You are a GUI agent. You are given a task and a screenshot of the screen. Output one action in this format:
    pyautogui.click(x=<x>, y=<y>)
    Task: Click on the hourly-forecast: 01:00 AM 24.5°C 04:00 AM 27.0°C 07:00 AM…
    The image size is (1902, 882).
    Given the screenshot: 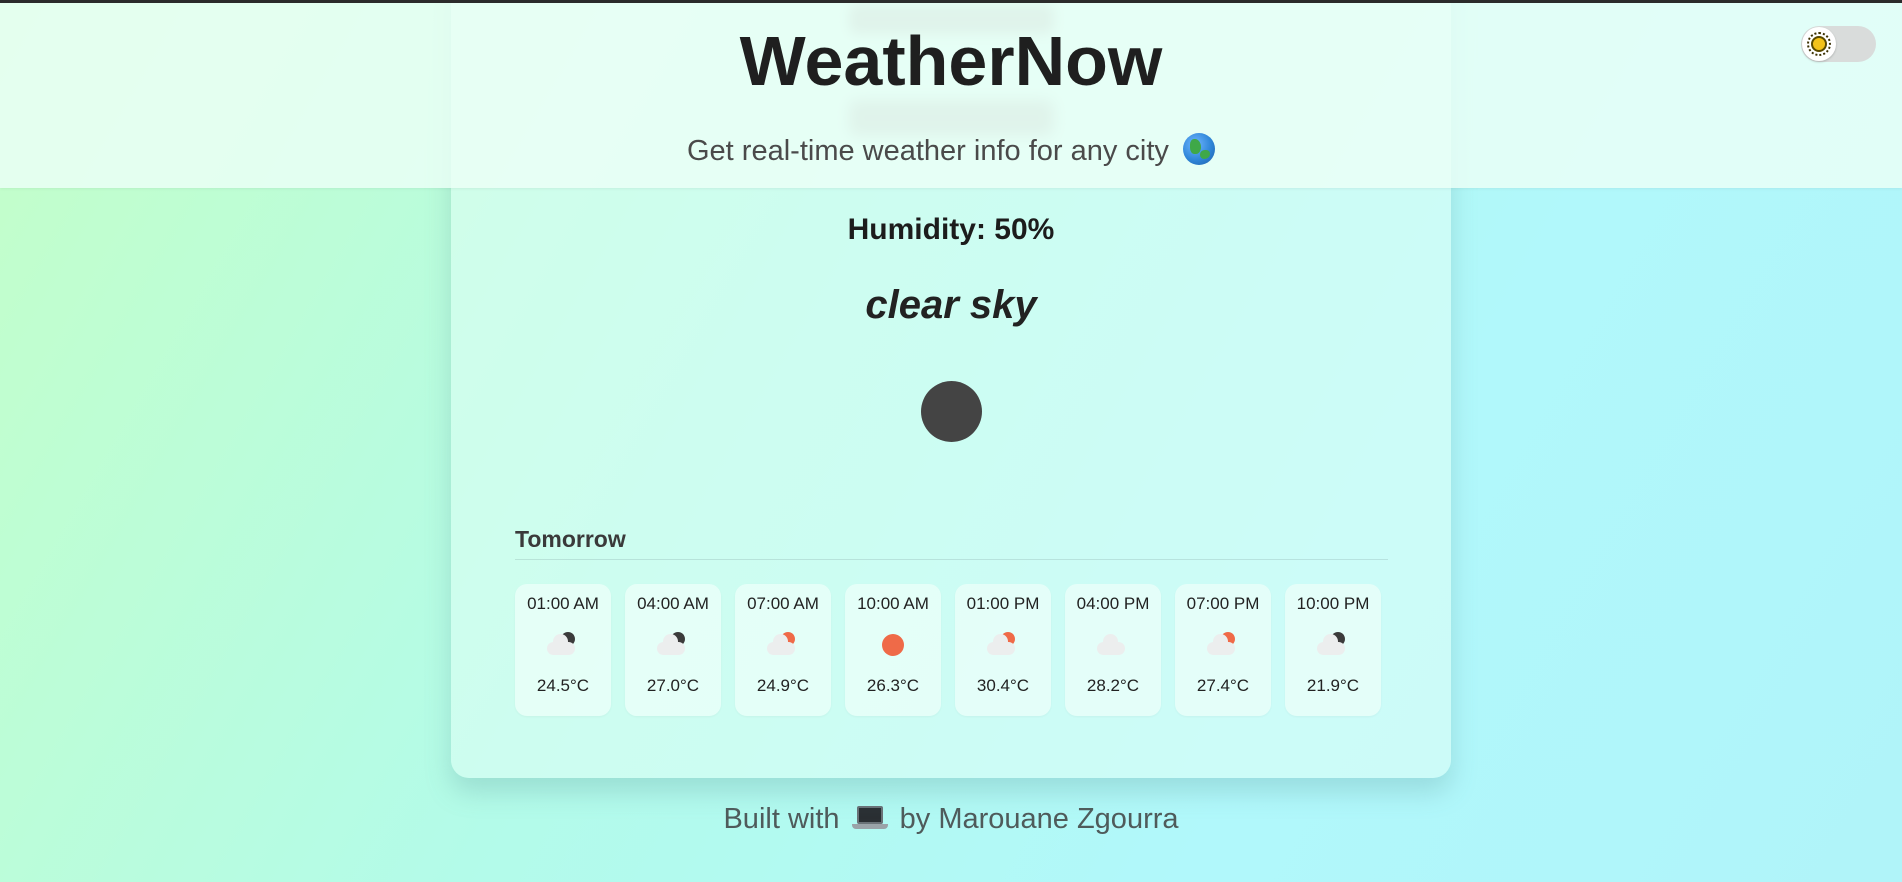 What is the action you would take?
    pyautogui.click(x=951, y=650)
    